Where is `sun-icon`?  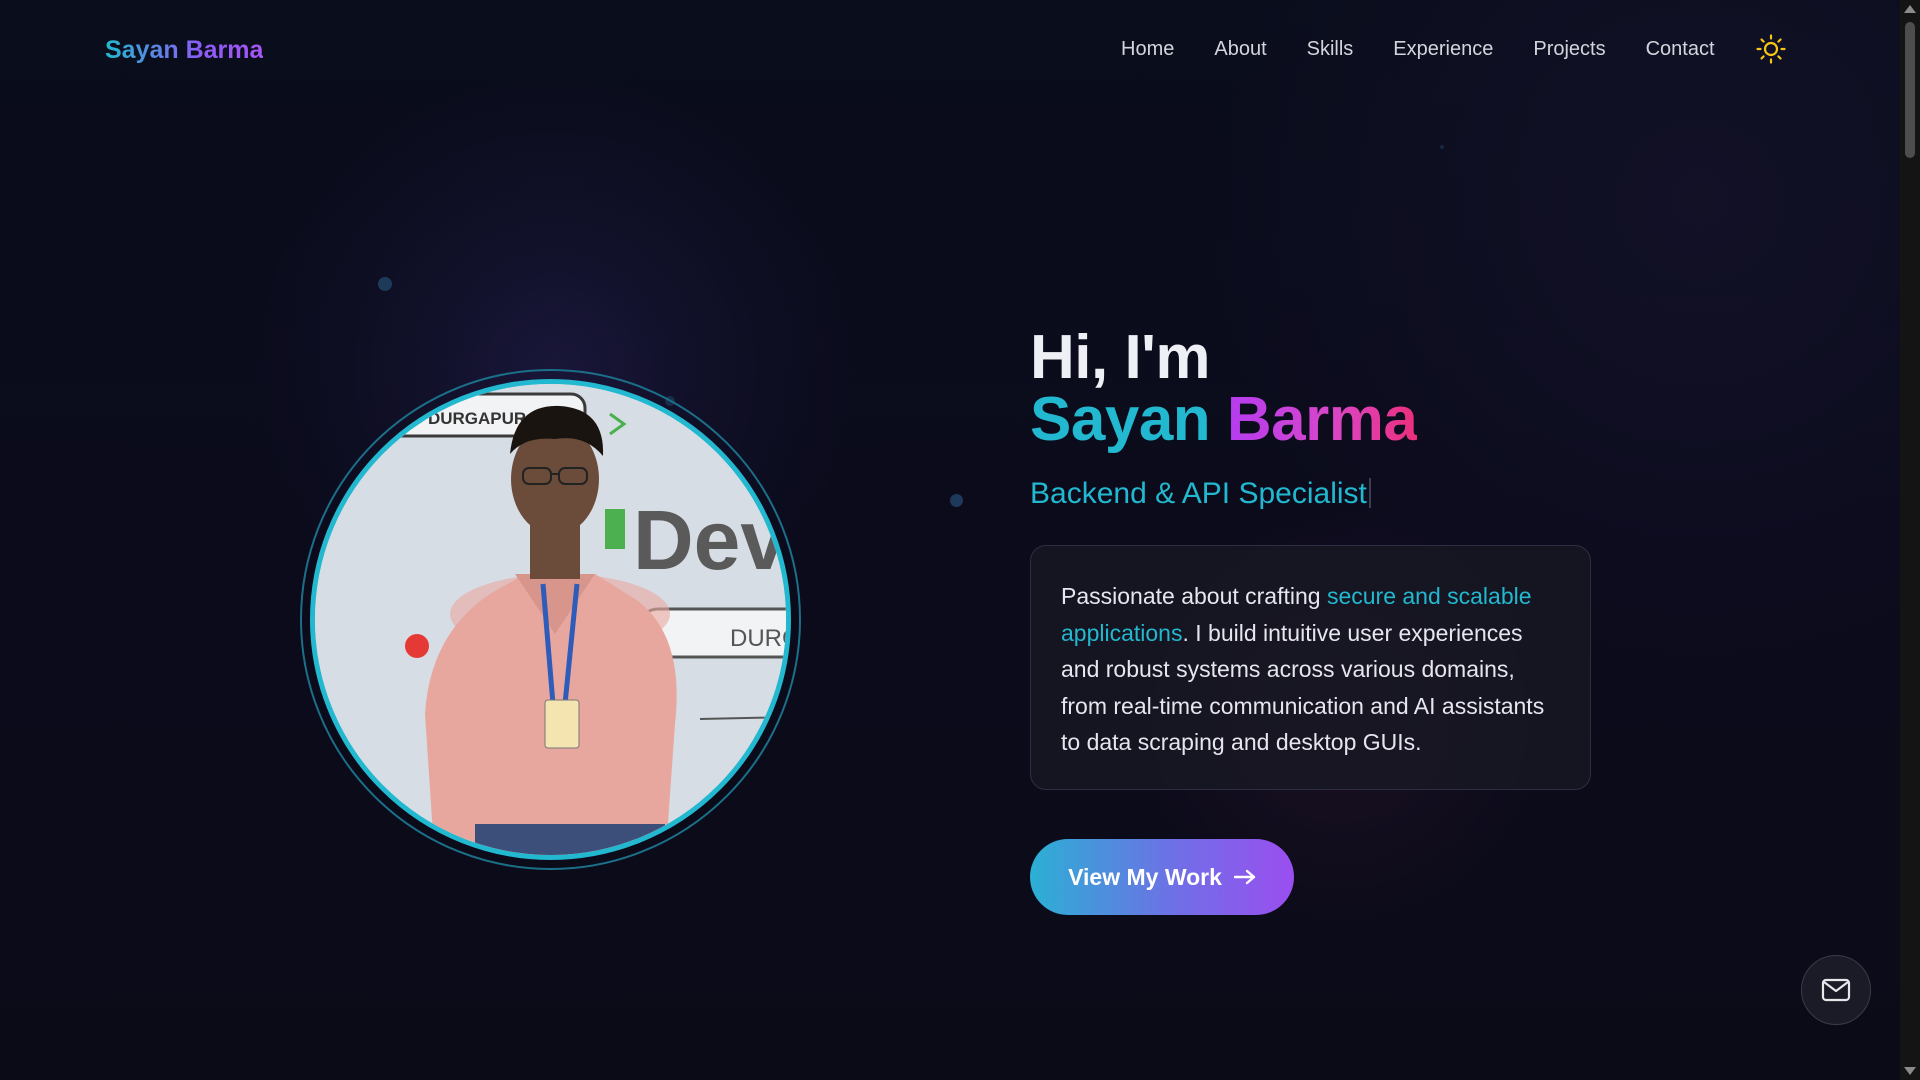
sun-icon is located at coordinates (1771, 49).